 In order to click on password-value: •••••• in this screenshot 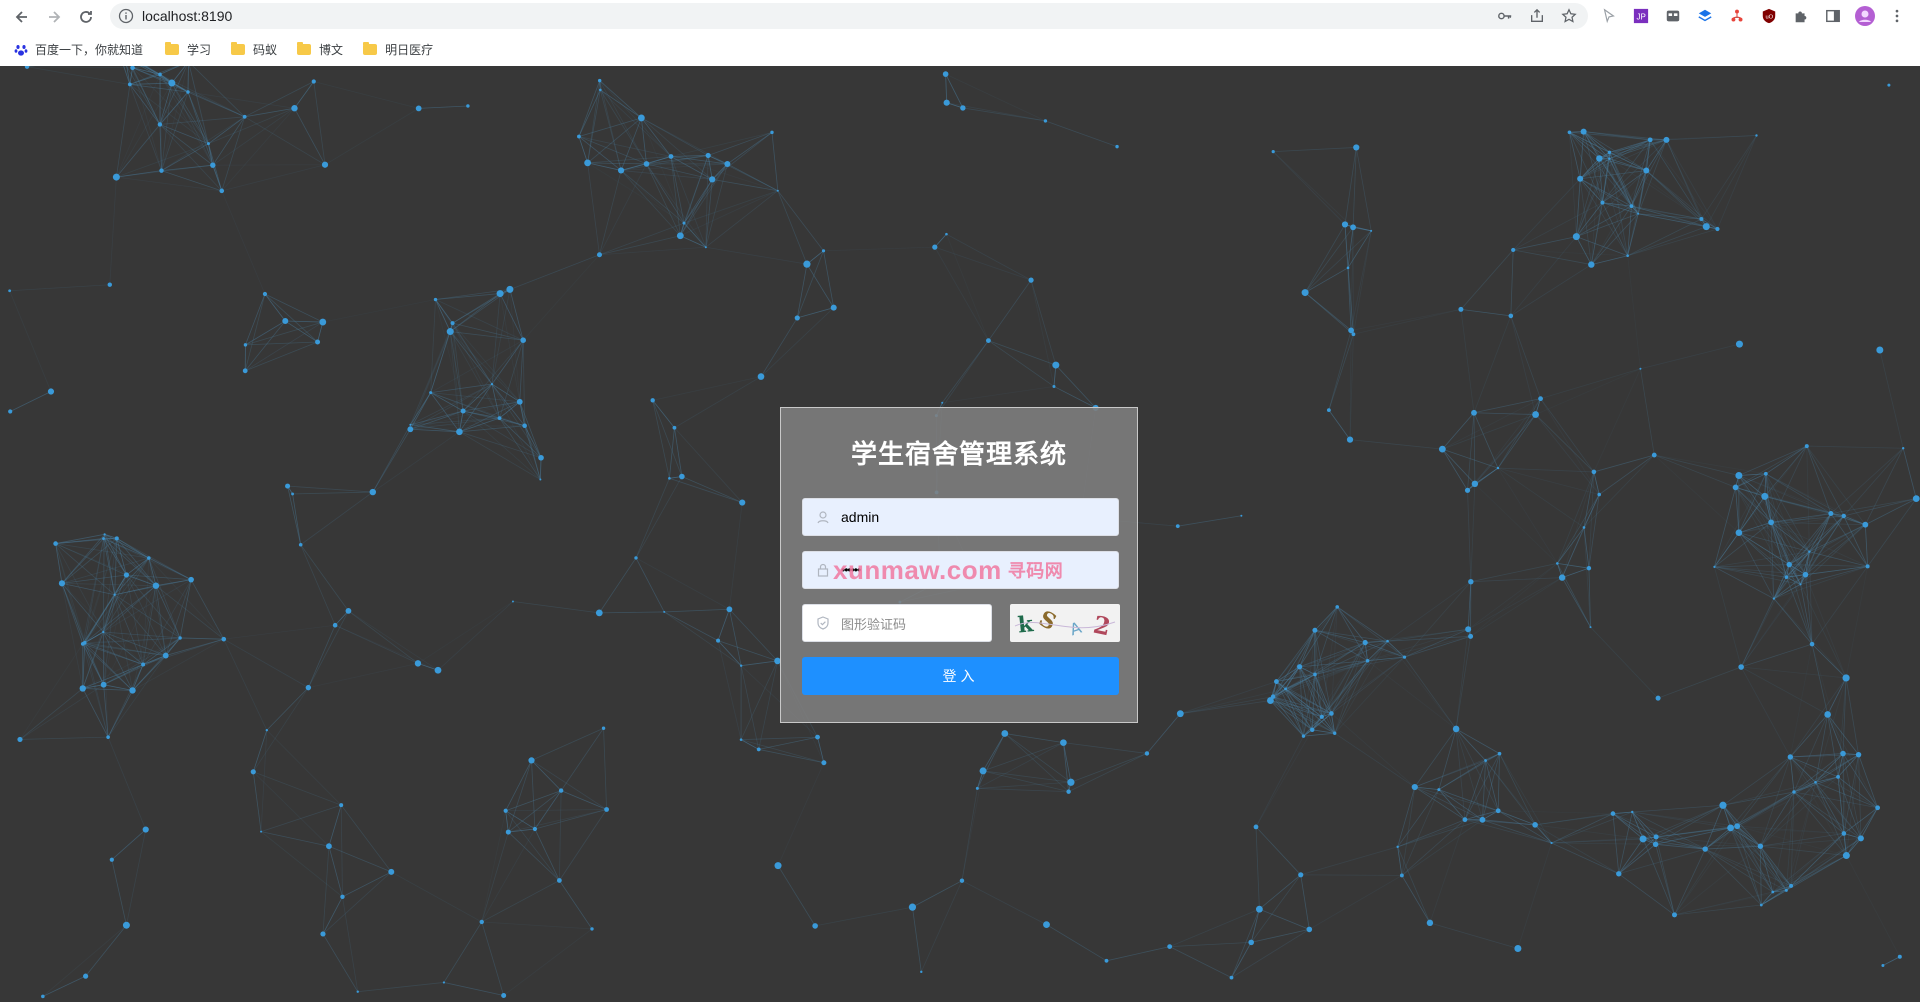, I will do `click(851, 570)`.